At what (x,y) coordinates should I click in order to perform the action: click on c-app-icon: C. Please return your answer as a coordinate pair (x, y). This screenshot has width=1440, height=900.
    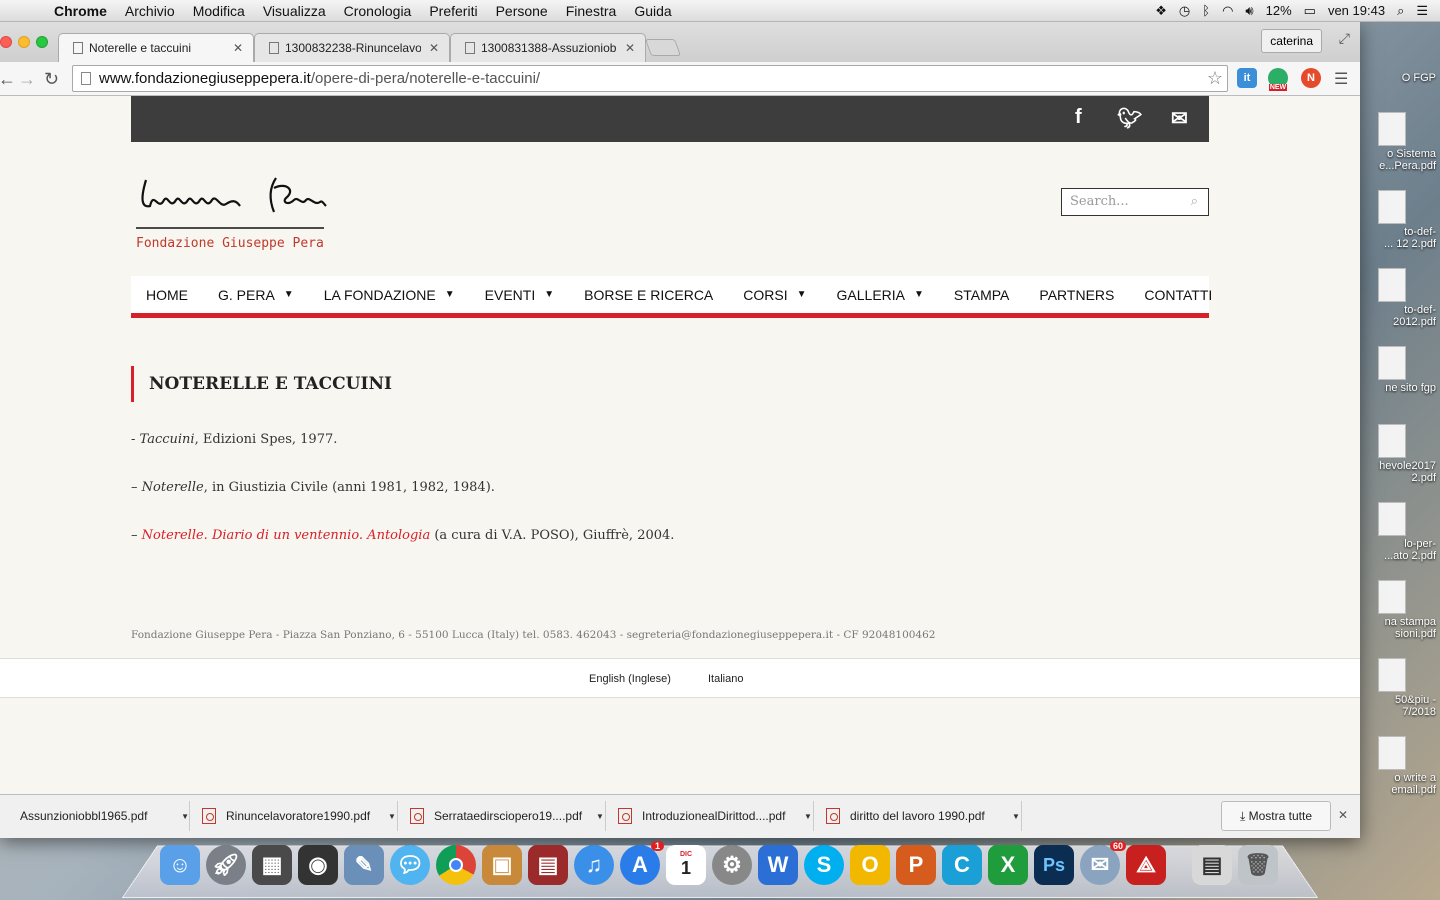
    Looking at the image, I should click on (962, 865).